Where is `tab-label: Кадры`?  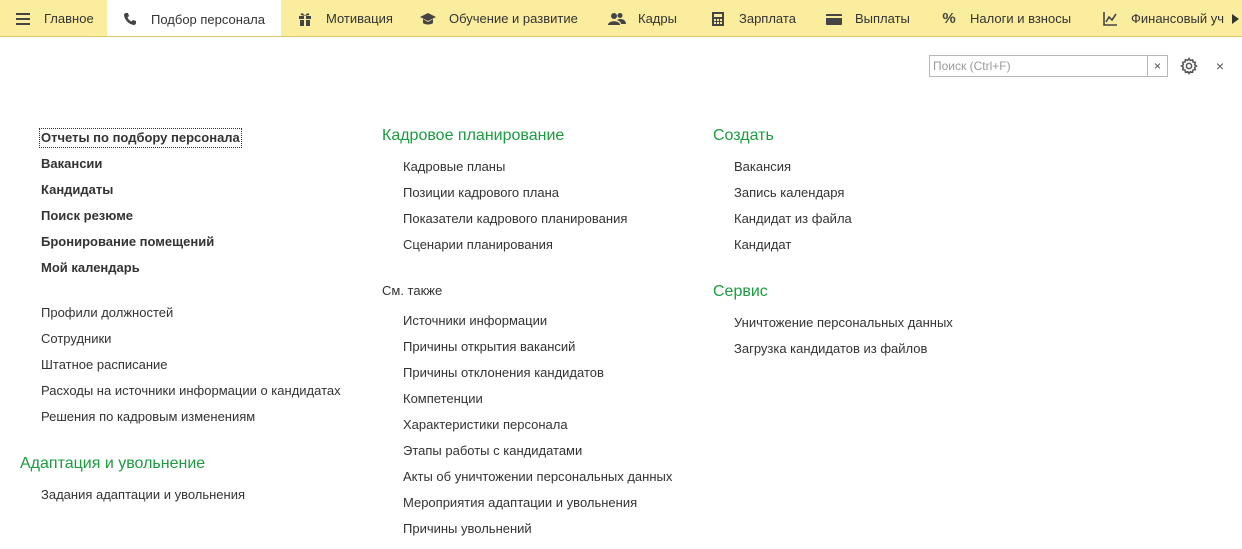
tab-label: Кадры is located at coordinates (657, 18).